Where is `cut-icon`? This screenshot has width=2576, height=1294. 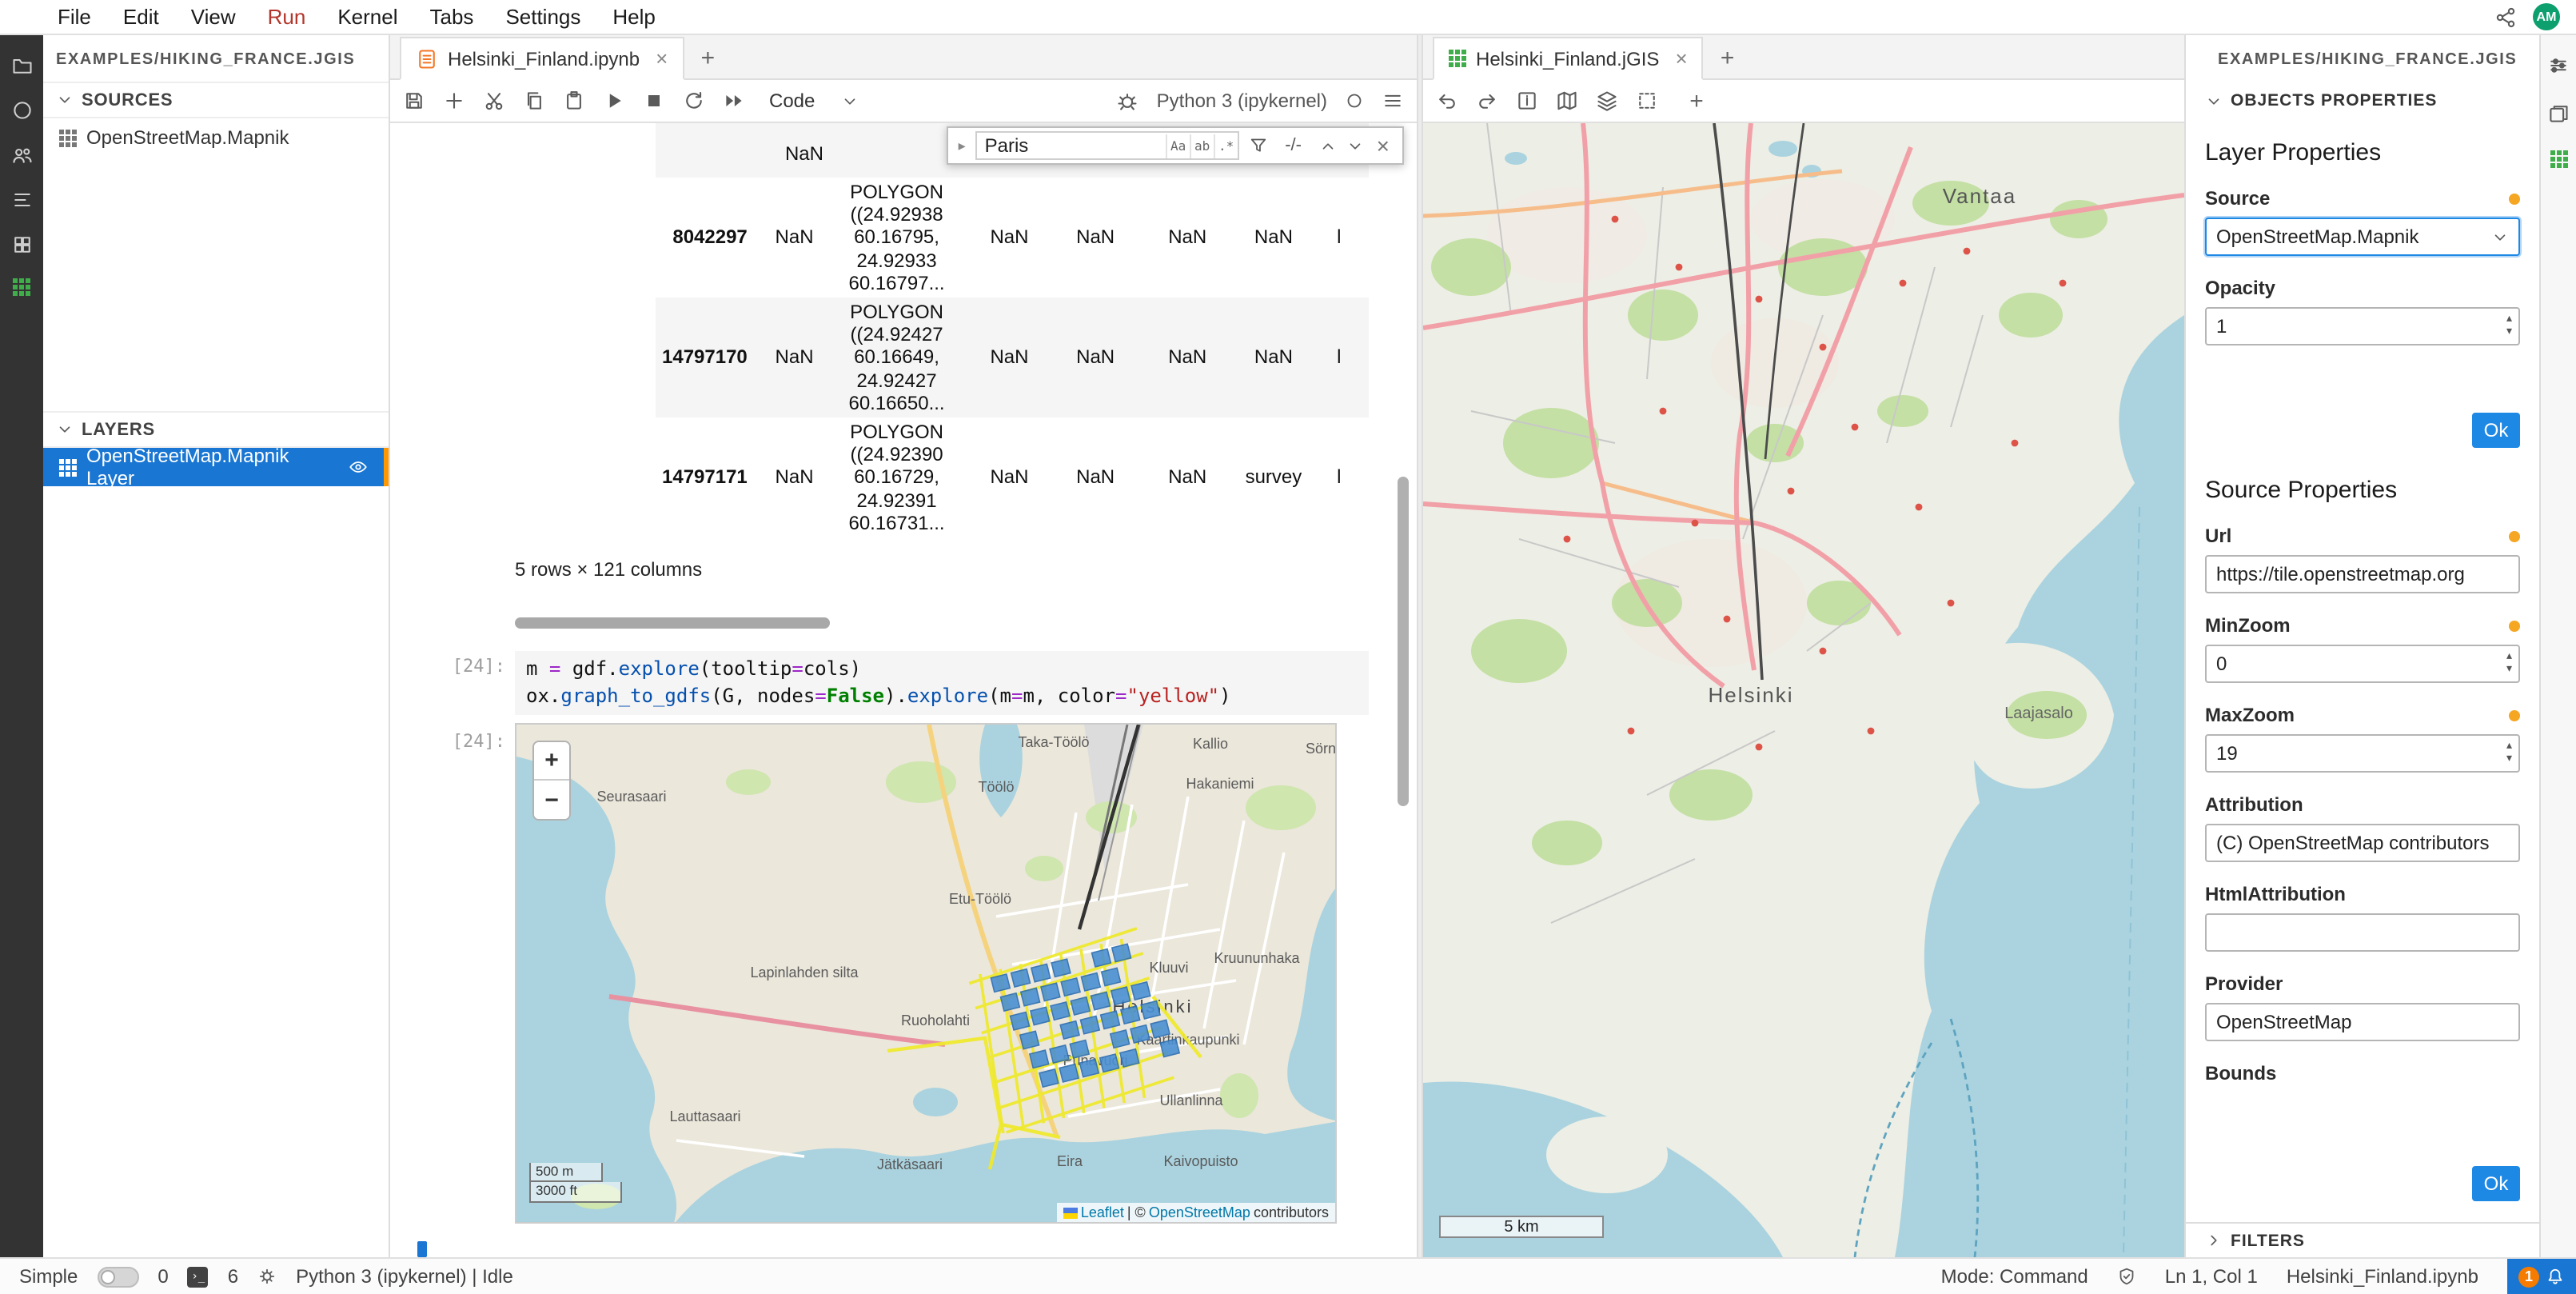
cut-icon is located at coordinates (494, 101).